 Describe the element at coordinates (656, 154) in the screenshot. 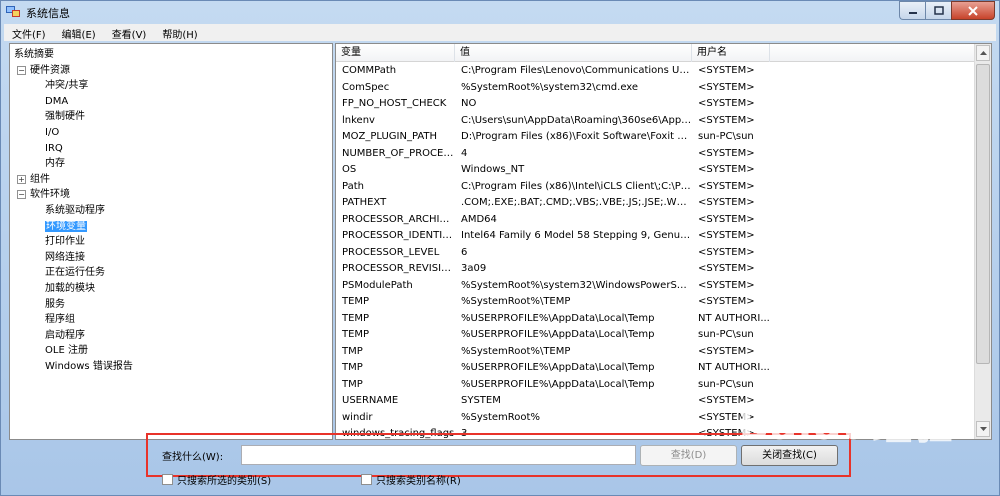

I see `table-row: NUMBER_OF_PROCES... 4 <SYSTEM>` at that location.